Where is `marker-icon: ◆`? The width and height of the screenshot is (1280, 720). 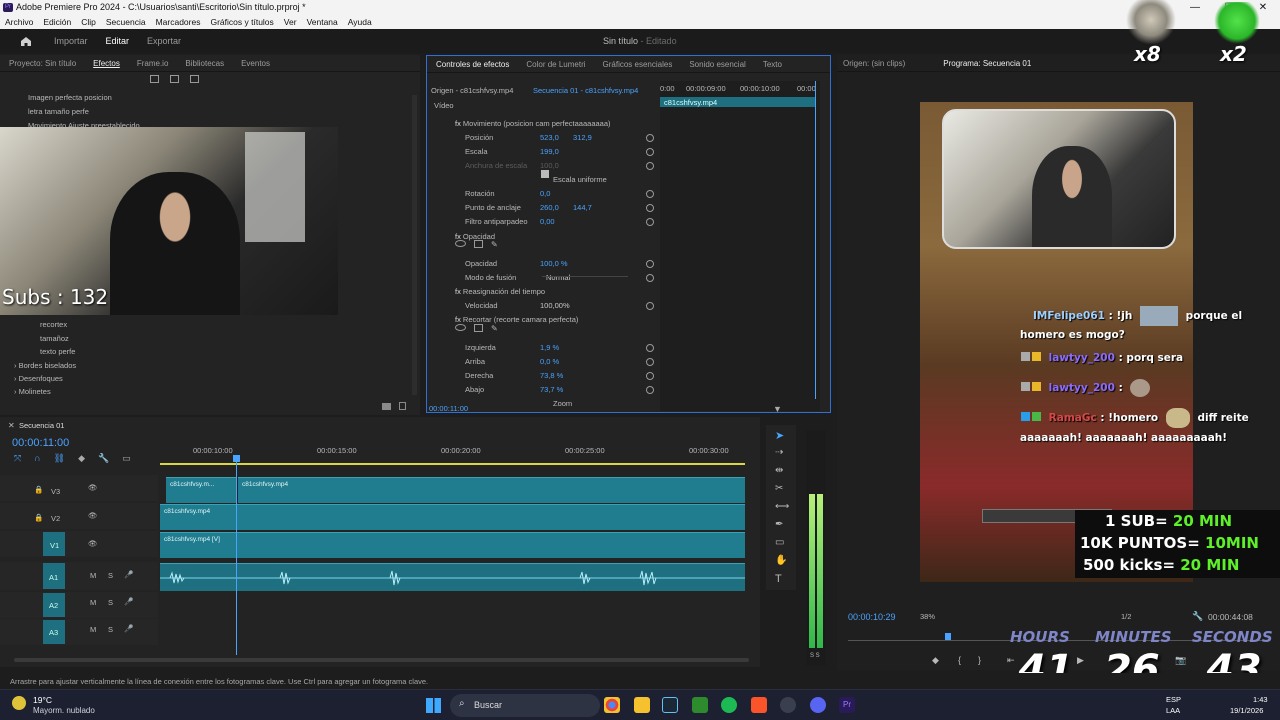 marker-icon: ◆ is located at coordinates (81, 458).